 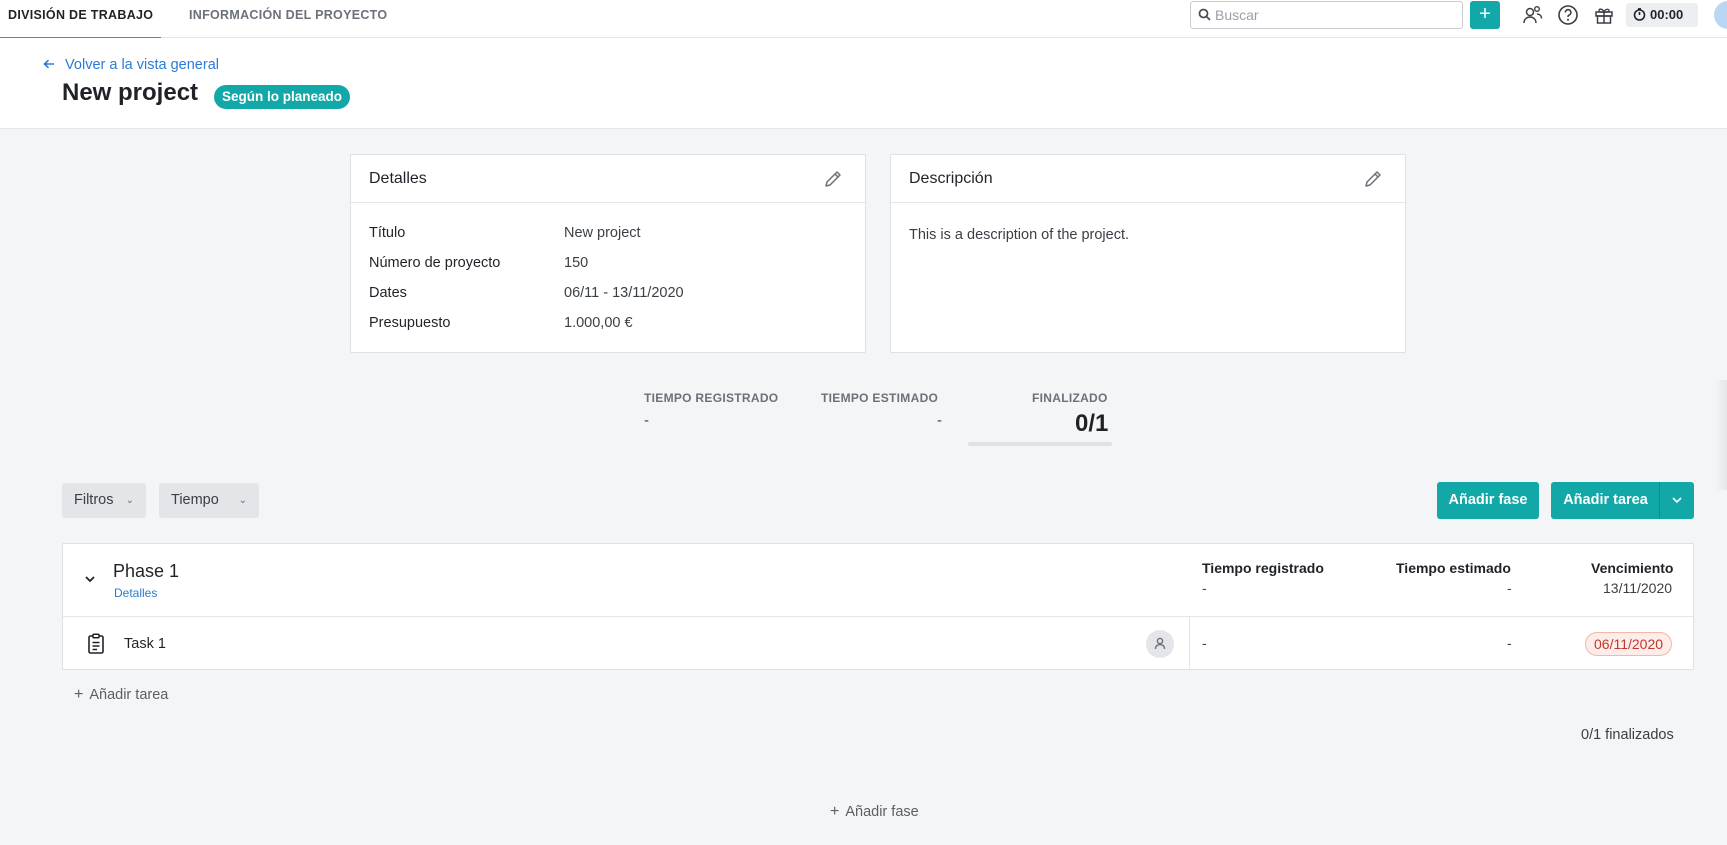 I want to click on phase-estimated-value: -, so click(x=1509, y=588).